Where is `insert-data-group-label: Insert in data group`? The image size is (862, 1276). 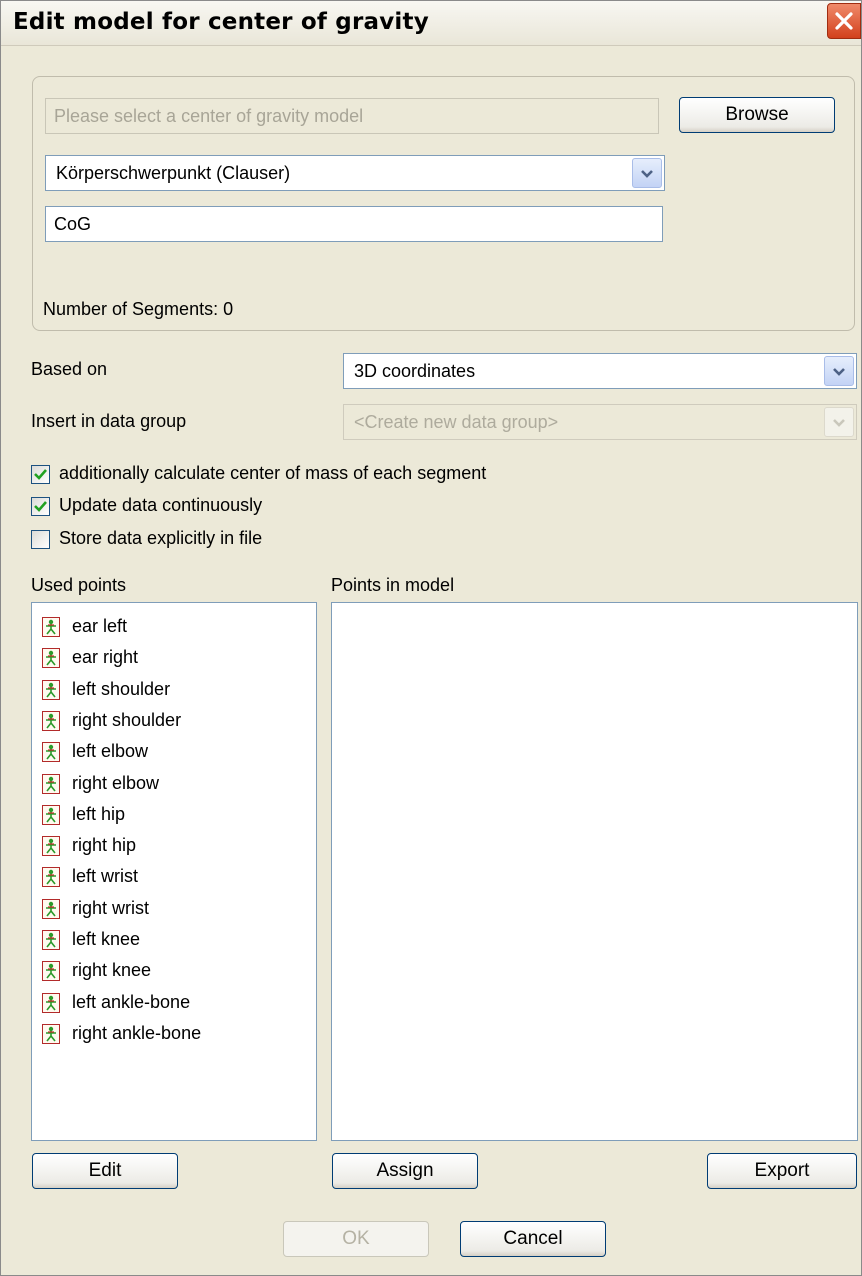 insert-data-group-label: Insert in data group is located at coordinates (109, 421).